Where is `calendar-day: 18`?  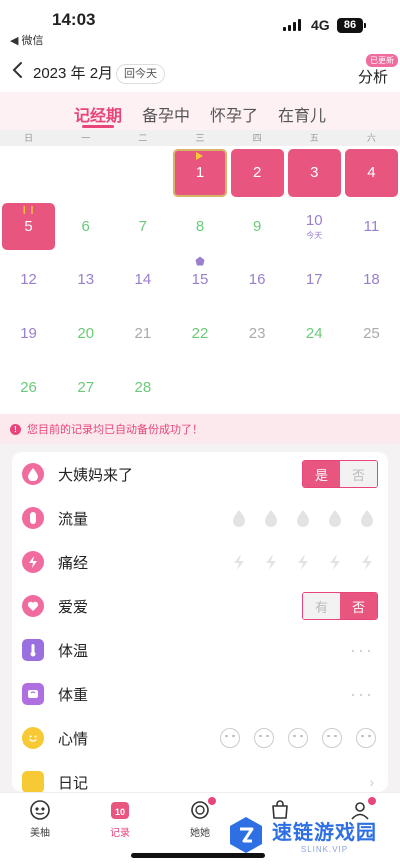
calendar-day: 18 is located at coordinates (371, 280).